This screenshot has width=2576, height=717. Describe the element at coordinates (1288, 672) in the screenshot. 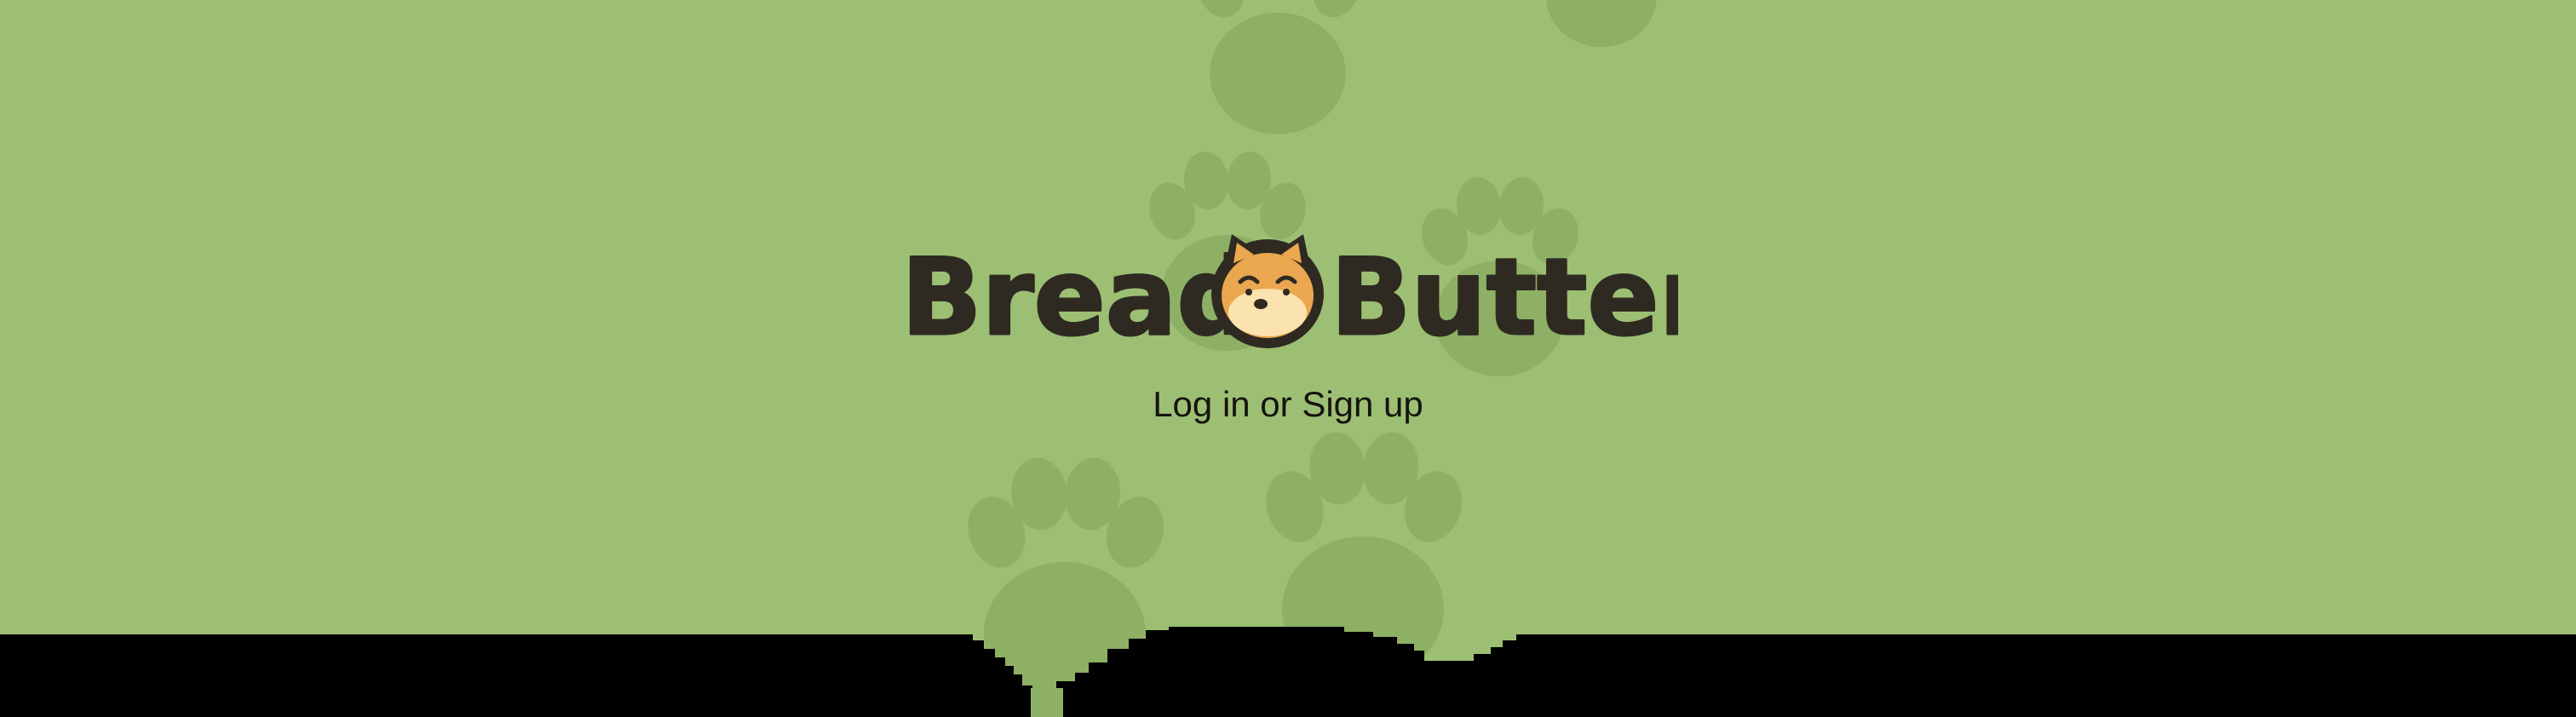

I see `bottom-band` at that location.